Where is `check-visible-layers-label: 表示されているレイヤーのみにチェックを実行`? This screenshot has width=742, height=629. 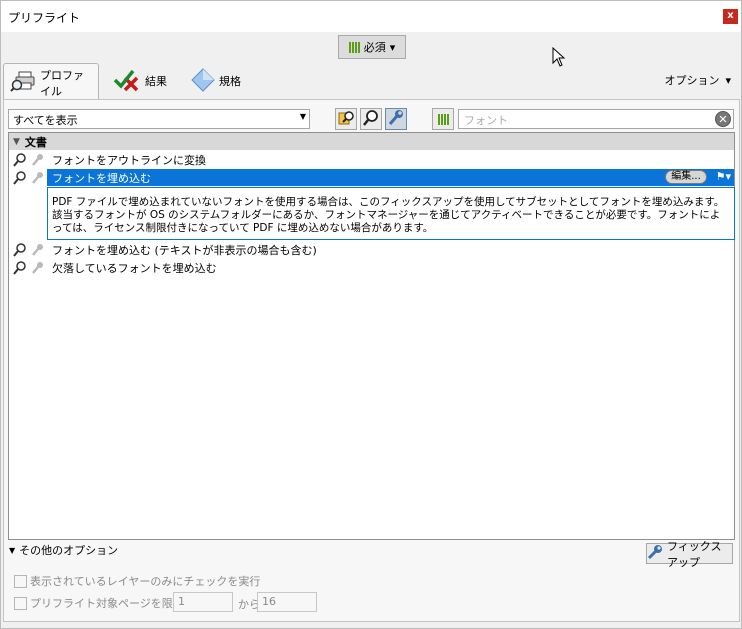
check-visible-layers-label: 表示されているレイヤーのみにチェックを実行 is located at coordinates (145, 581).